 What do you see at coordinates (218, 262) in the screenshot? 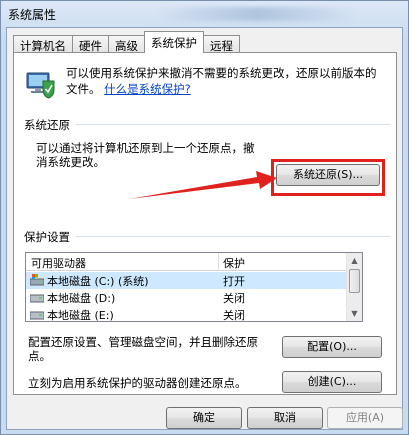
I see `column-divider` at bounding box center [218, 262].